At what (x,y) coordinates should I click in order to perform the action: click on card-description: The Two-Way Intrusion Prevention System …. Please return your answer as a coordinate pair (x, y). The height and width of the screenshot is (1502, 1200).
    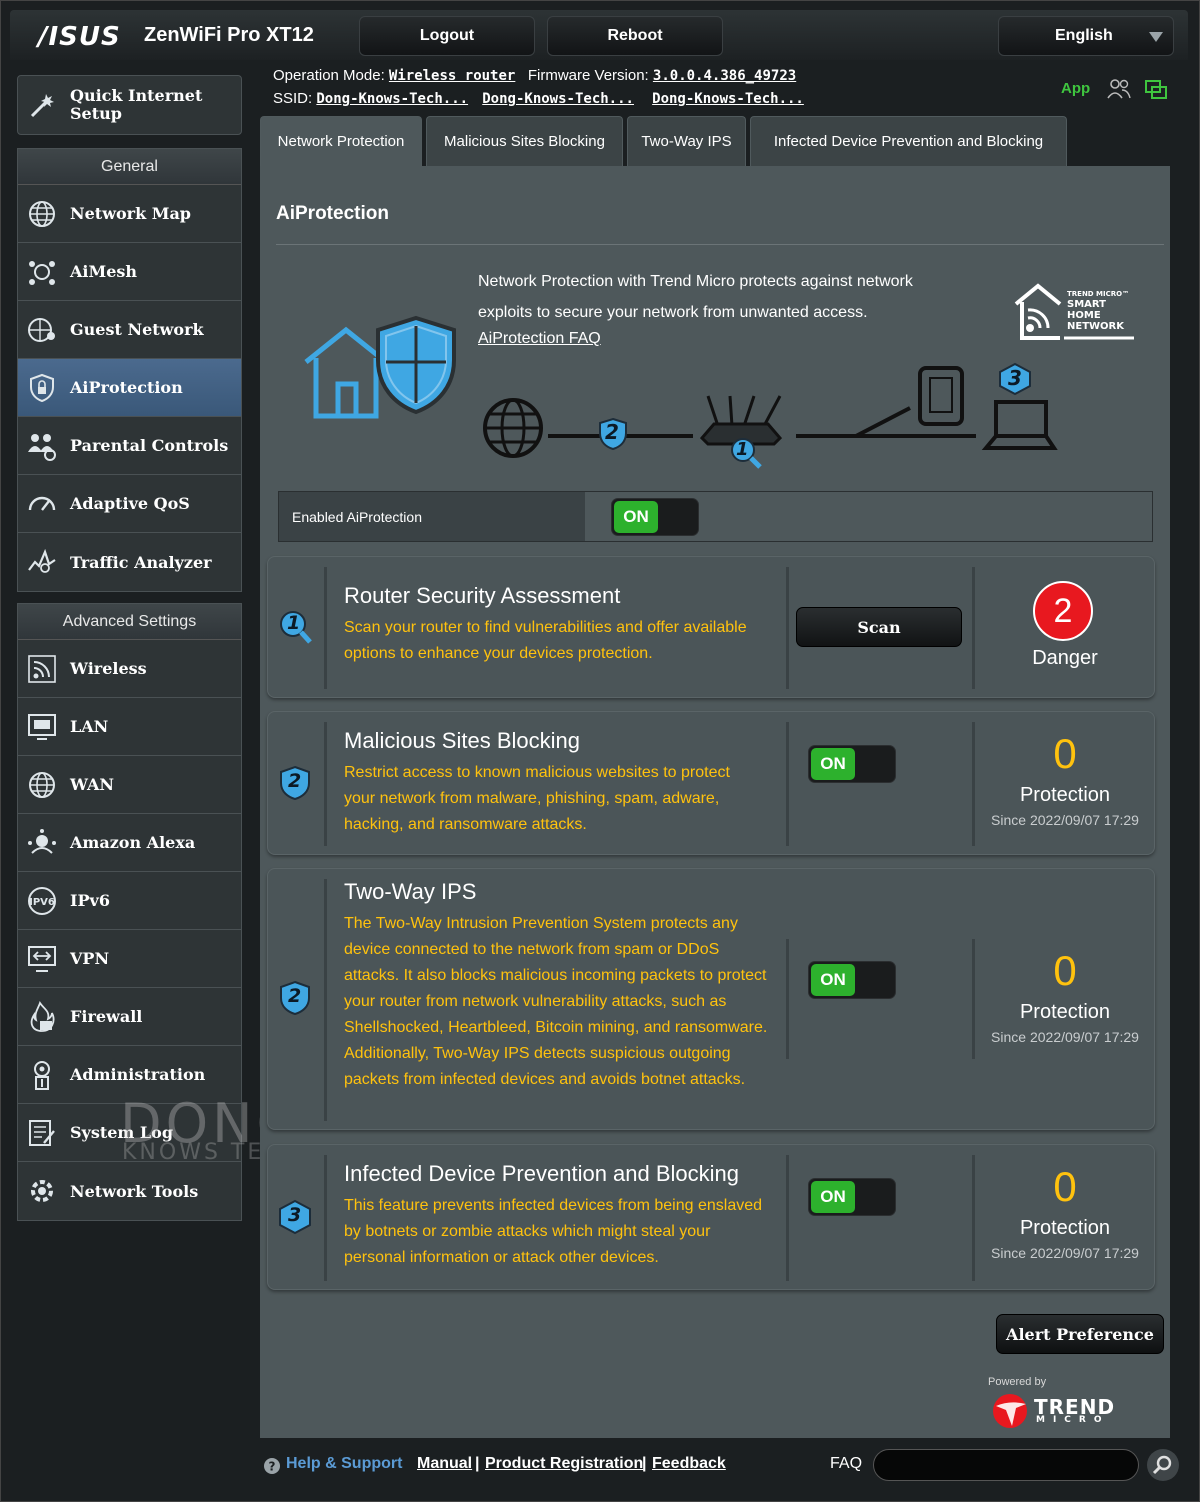
    Looking at the image, I should click on (556, 1001).